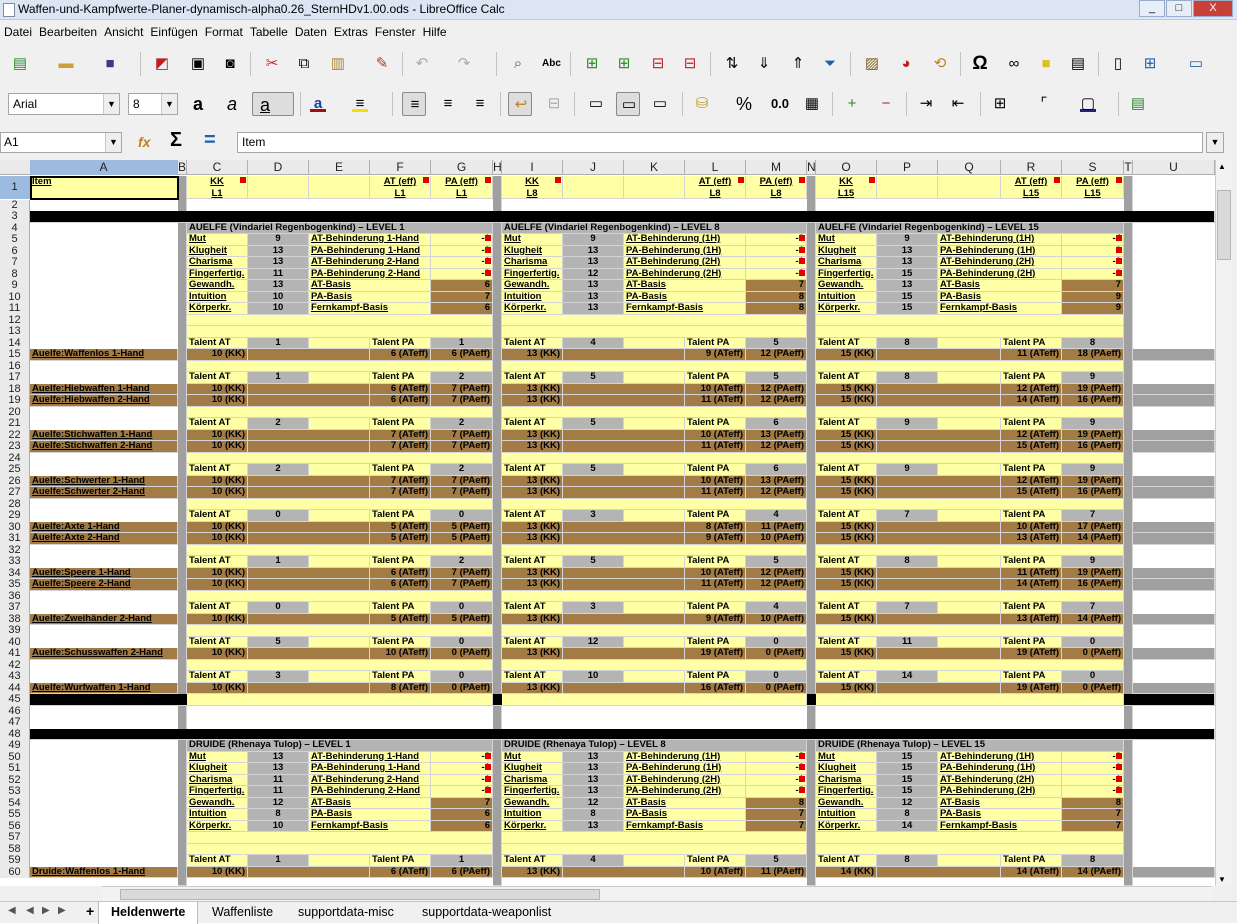 This screenshot has width=1237, height=924. What do you see at coordinates (593, 240) in the screenshot?
I see `attribute-value: 9` at bounding box center [593, 240].